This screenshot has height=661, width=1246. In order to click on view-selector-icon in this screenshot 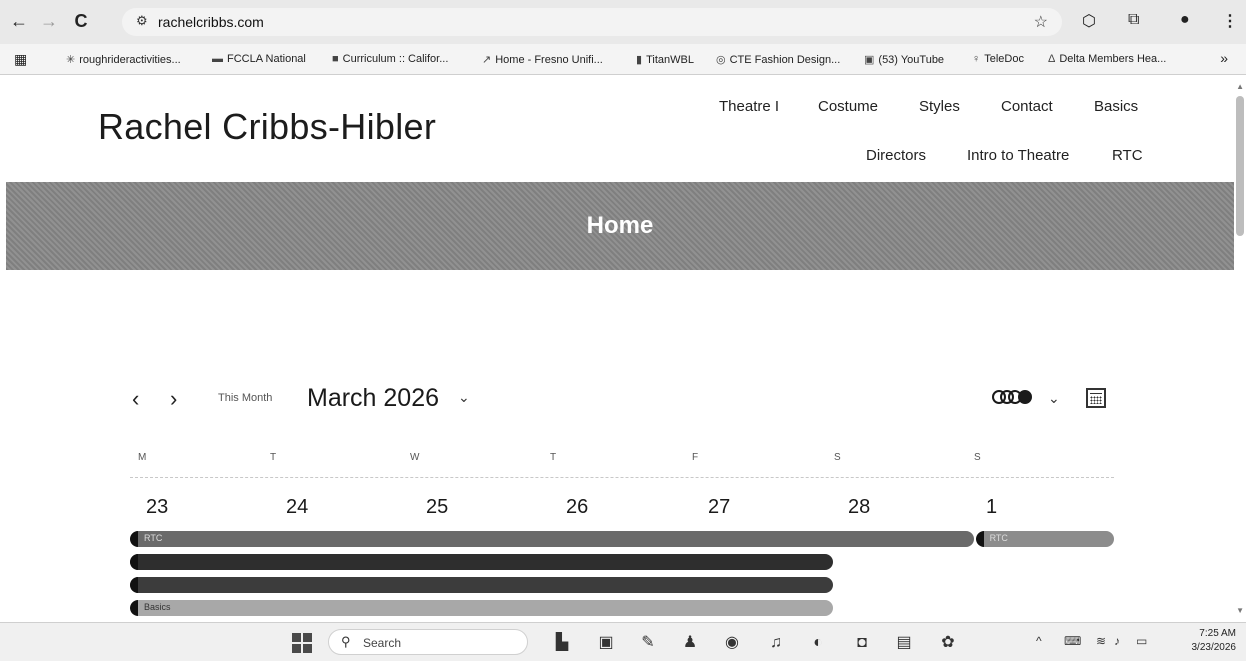, I will do `click(1018, 398)`.